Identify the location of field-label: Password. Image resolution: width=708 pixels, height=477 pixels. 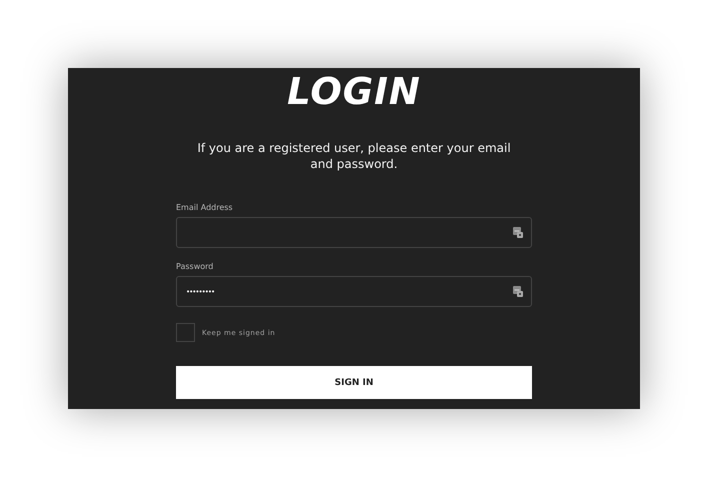
(195, 267).